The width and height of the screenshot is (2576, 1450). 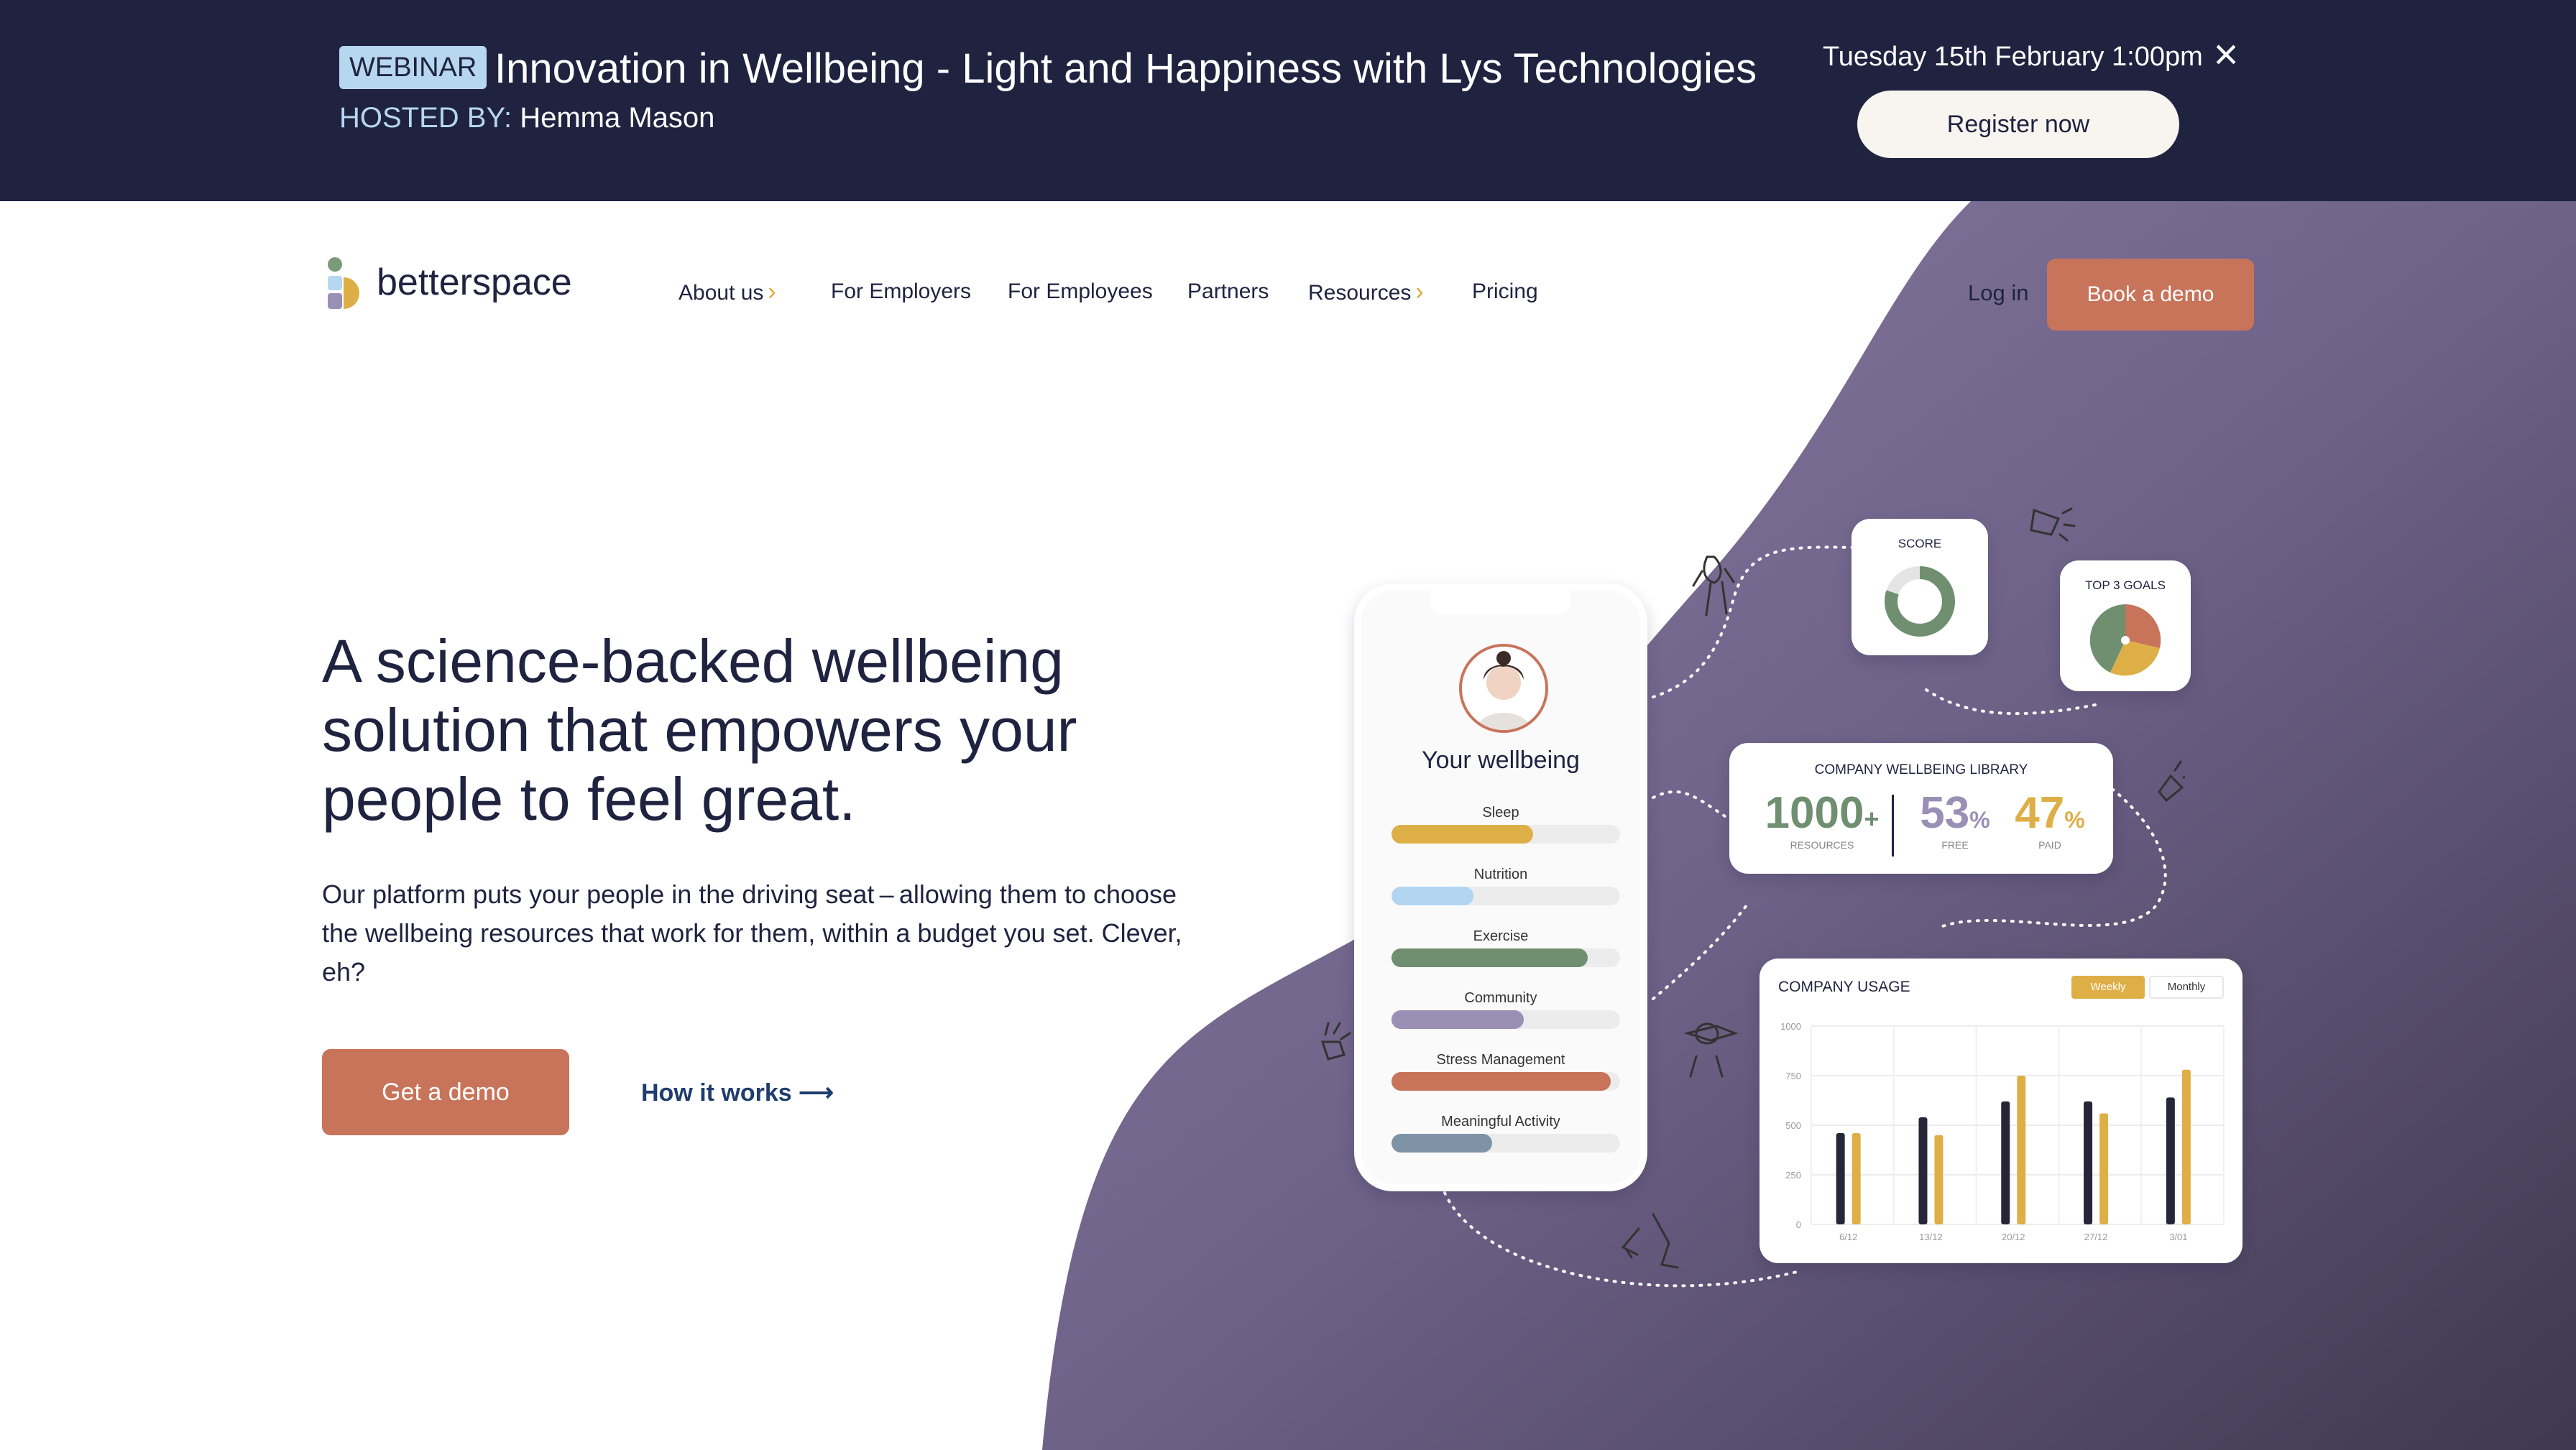 What do you see at coordinates (1921, 769) in the screenshot?
I see `library-title: COMPANY WELLBEING LIBRARY` at bounding box center [1921, 769].